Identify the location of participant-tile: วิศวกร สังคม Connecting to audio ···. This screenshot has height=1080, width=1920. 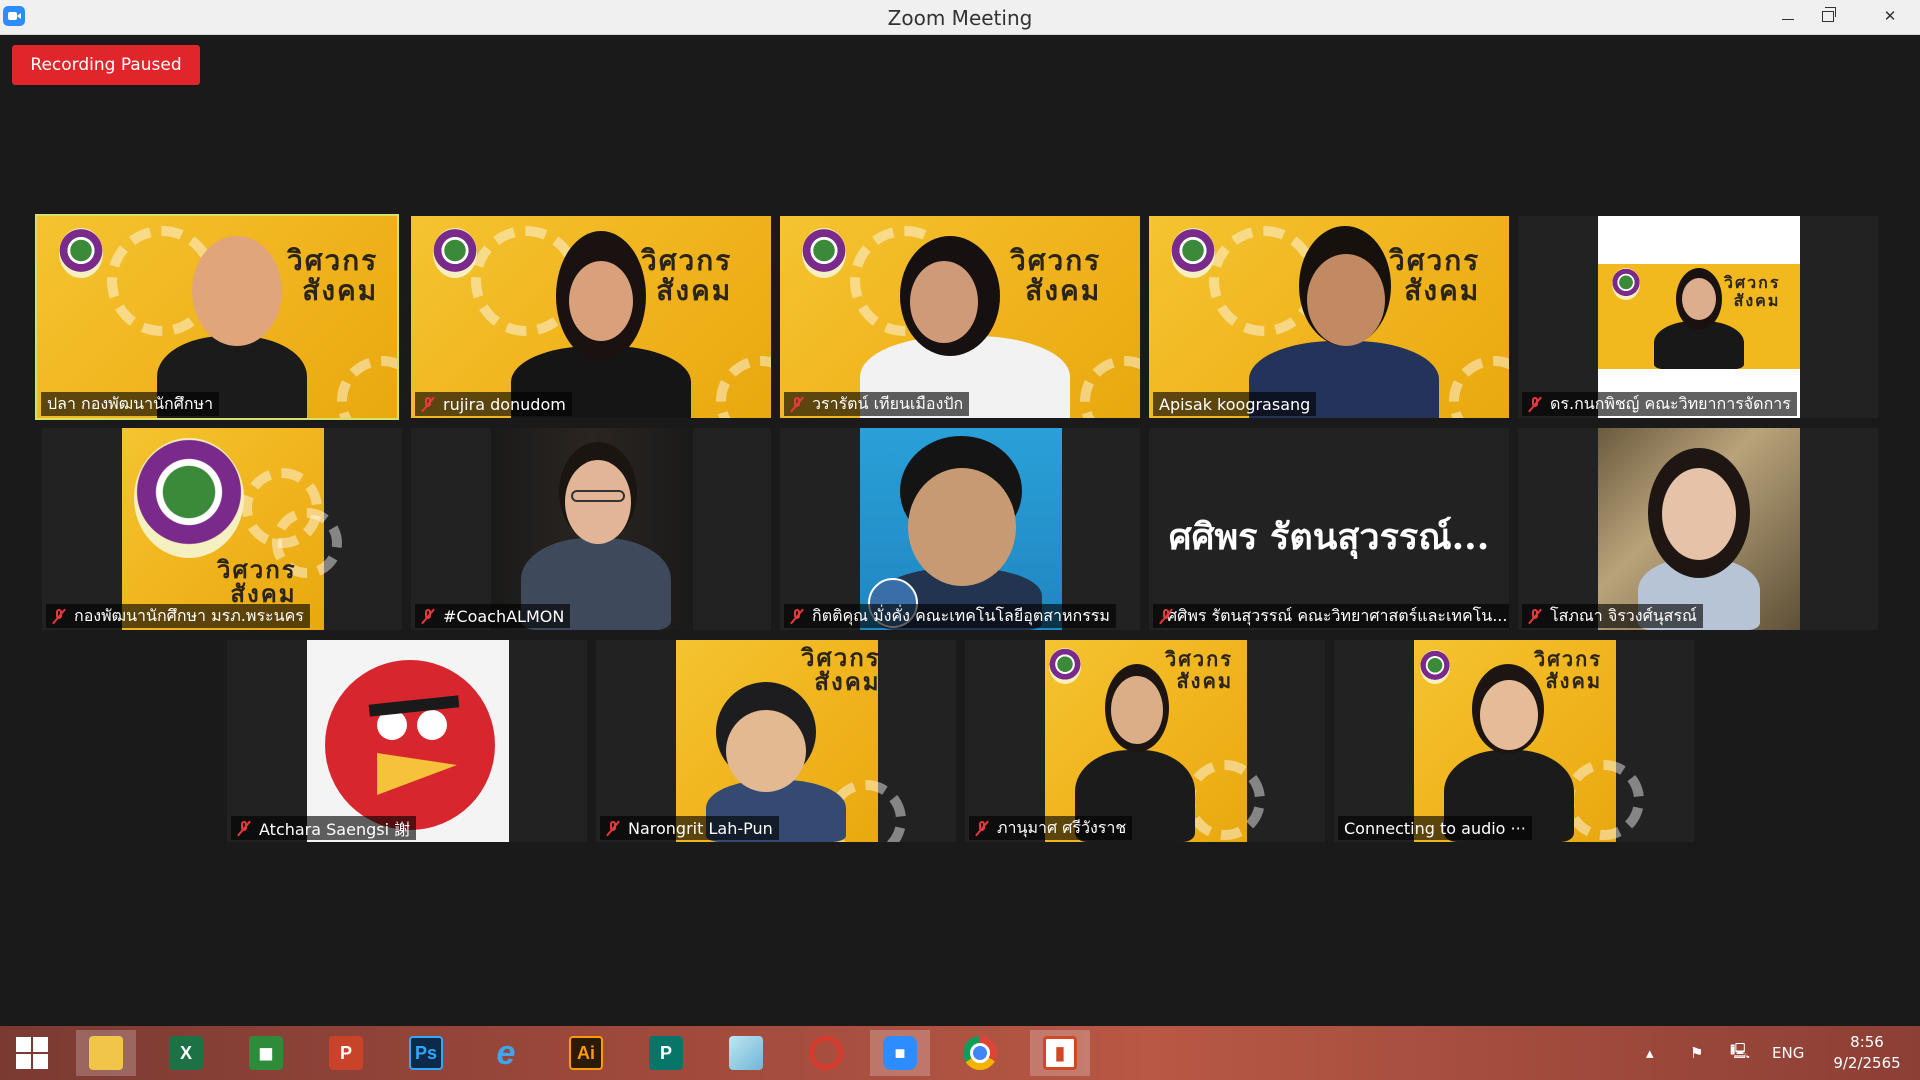
(1514, 741).